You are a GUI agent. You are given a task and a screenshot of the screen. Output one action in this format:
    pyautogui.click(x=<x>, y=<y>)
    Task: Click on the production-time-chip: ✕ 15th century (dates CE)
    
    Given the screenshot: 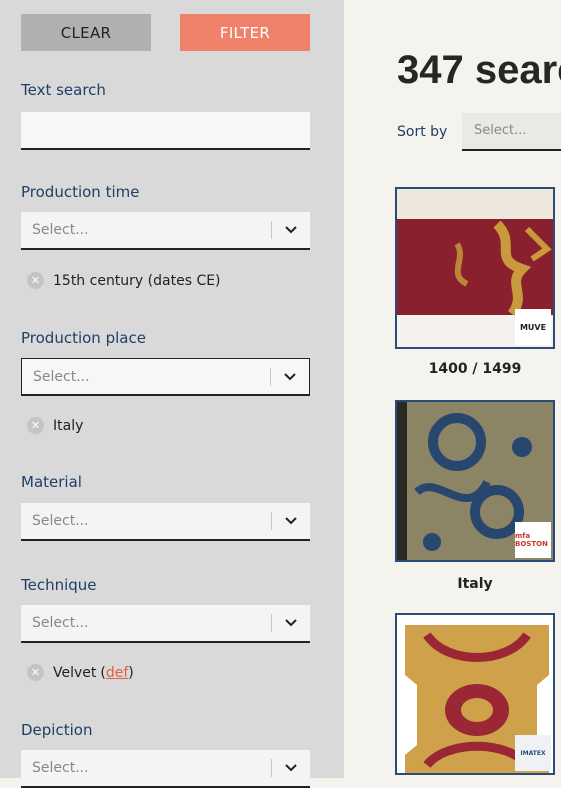 What is the action you would take?
    pyautogui.click(x=124, y=280)
    